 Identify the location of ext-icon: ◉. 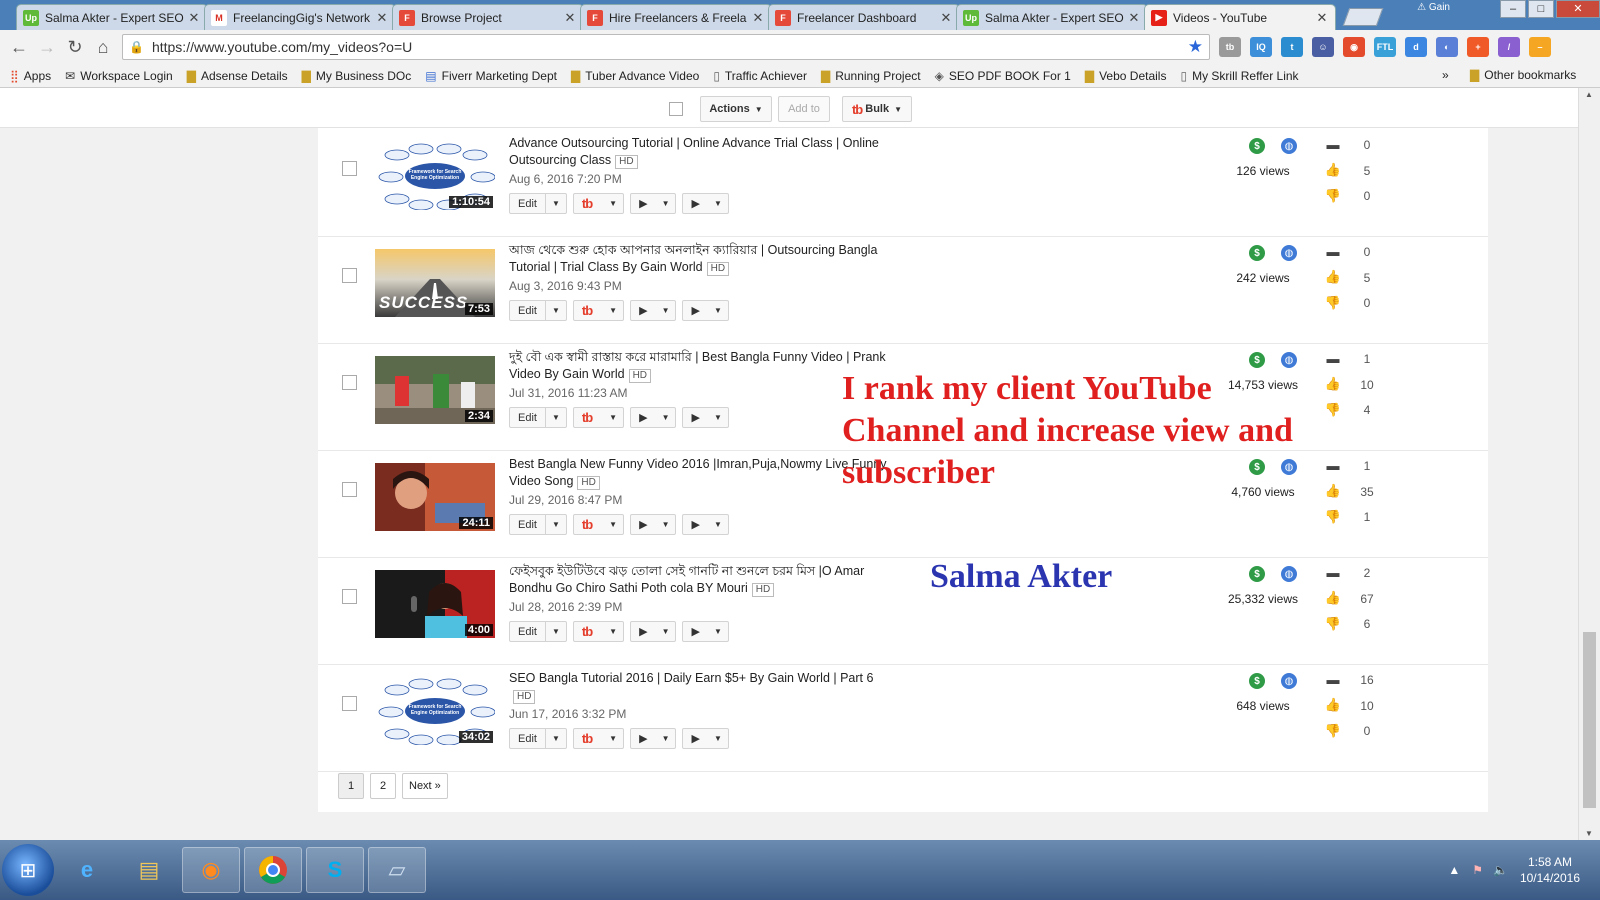
(1354, 47).